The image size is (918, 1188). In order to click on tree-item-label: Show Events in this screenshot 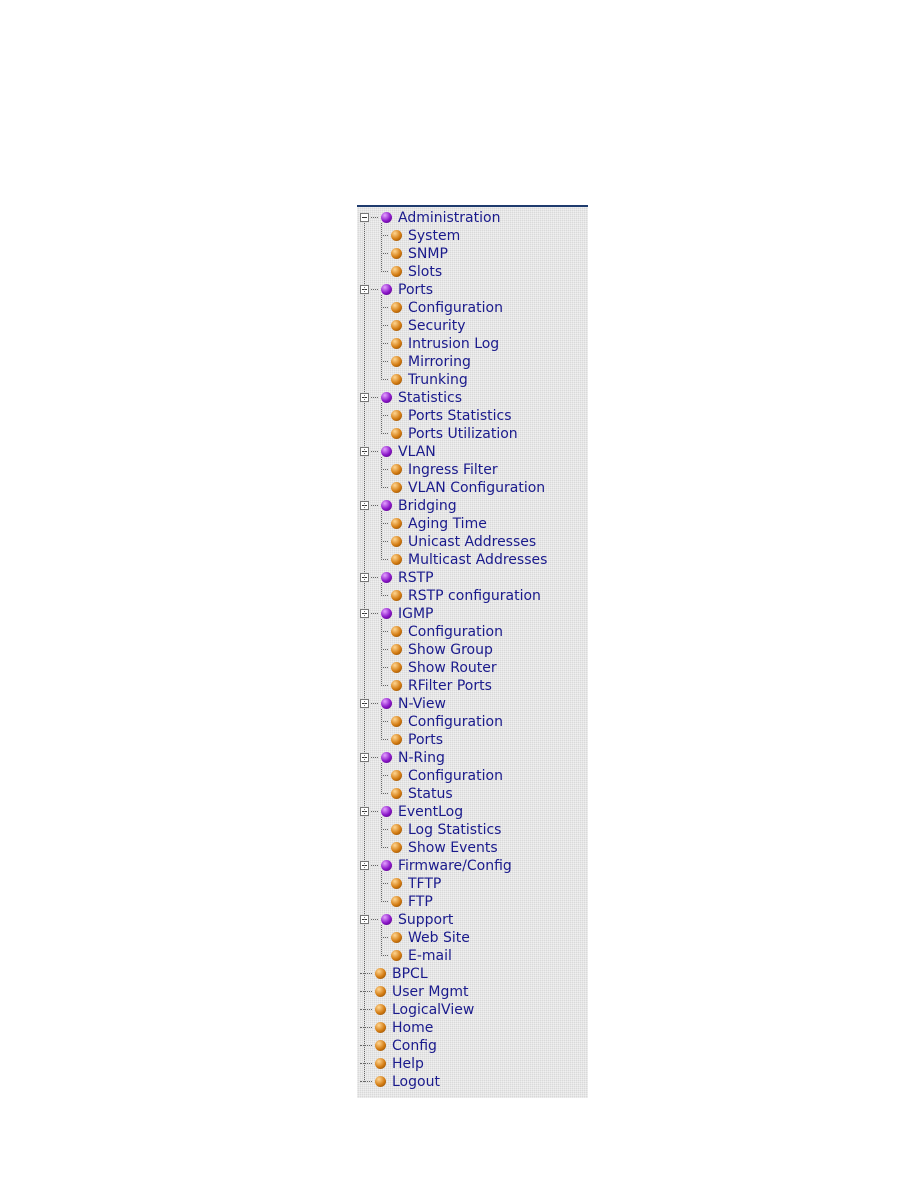, I will do `click(453, 848)`.